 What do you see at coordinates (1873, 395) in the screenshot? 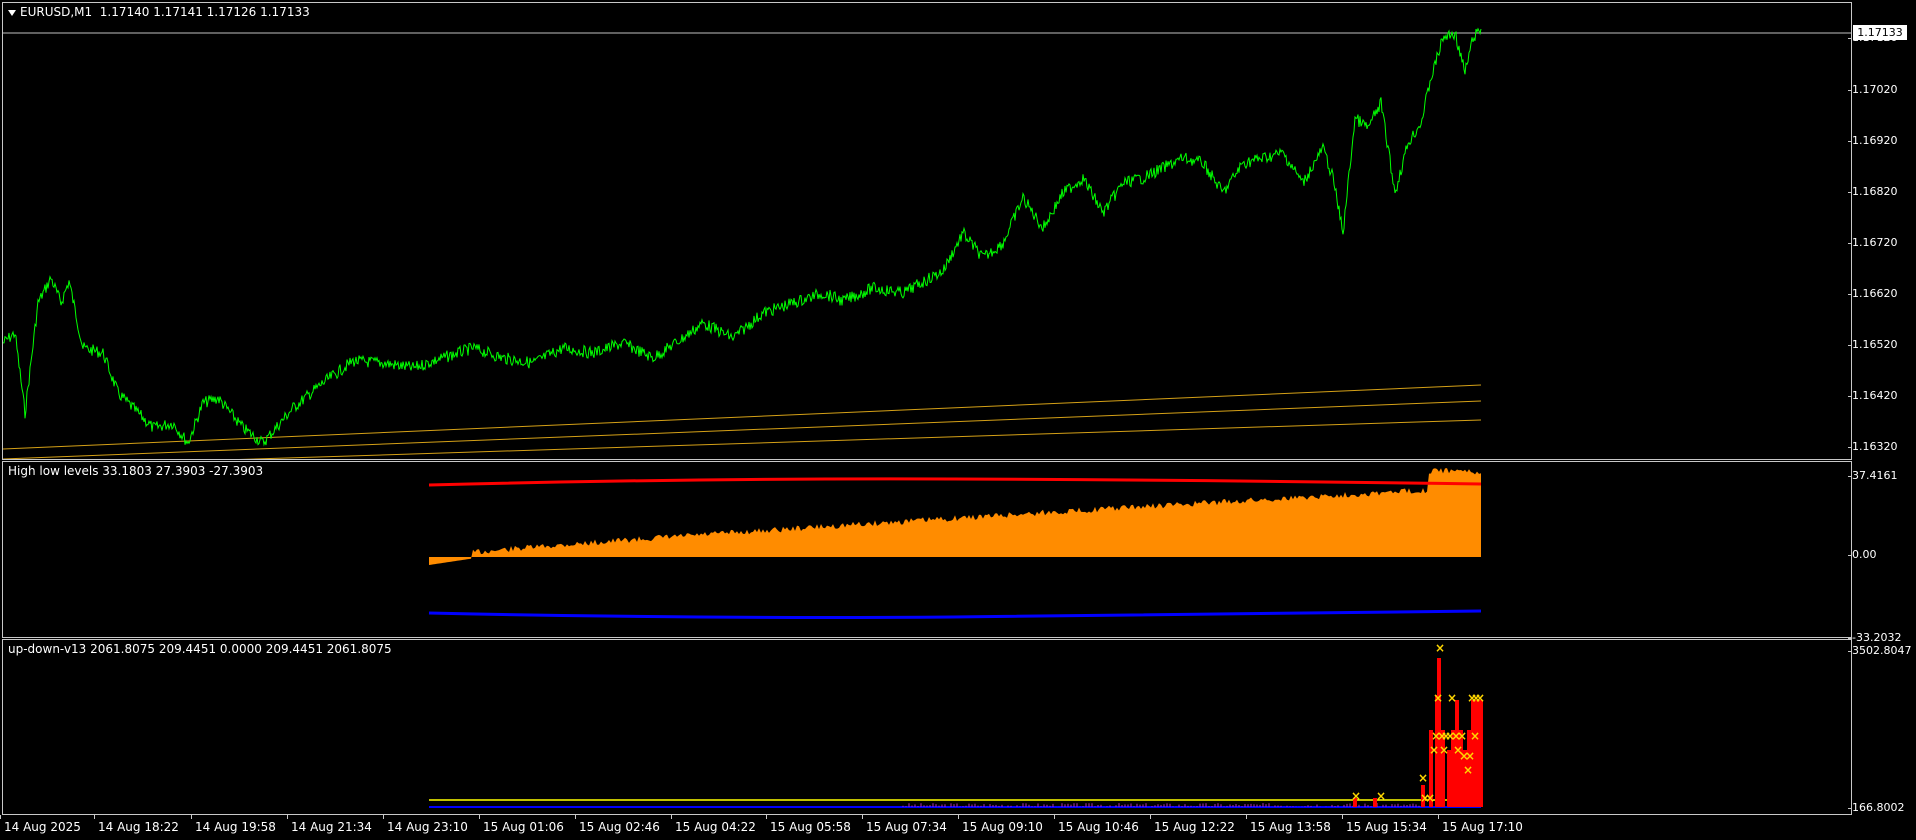
I see `axis-tick-label: 1.16420` at bounding box center [1873, 395].